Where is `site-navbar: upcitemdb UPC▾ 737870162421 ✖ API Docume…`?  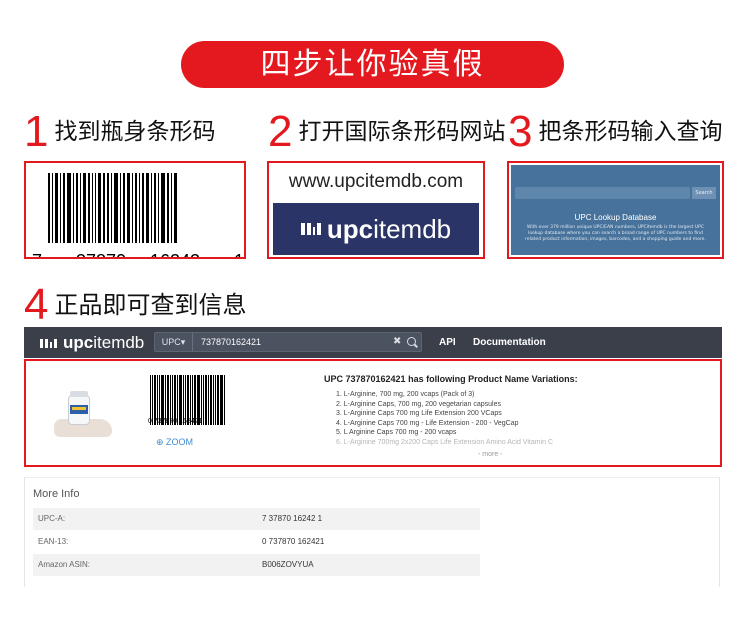
site-navbar: upcitemdb UPC▾ 737870162421 ✖ API Docume… is located at coordinates (373, 342).